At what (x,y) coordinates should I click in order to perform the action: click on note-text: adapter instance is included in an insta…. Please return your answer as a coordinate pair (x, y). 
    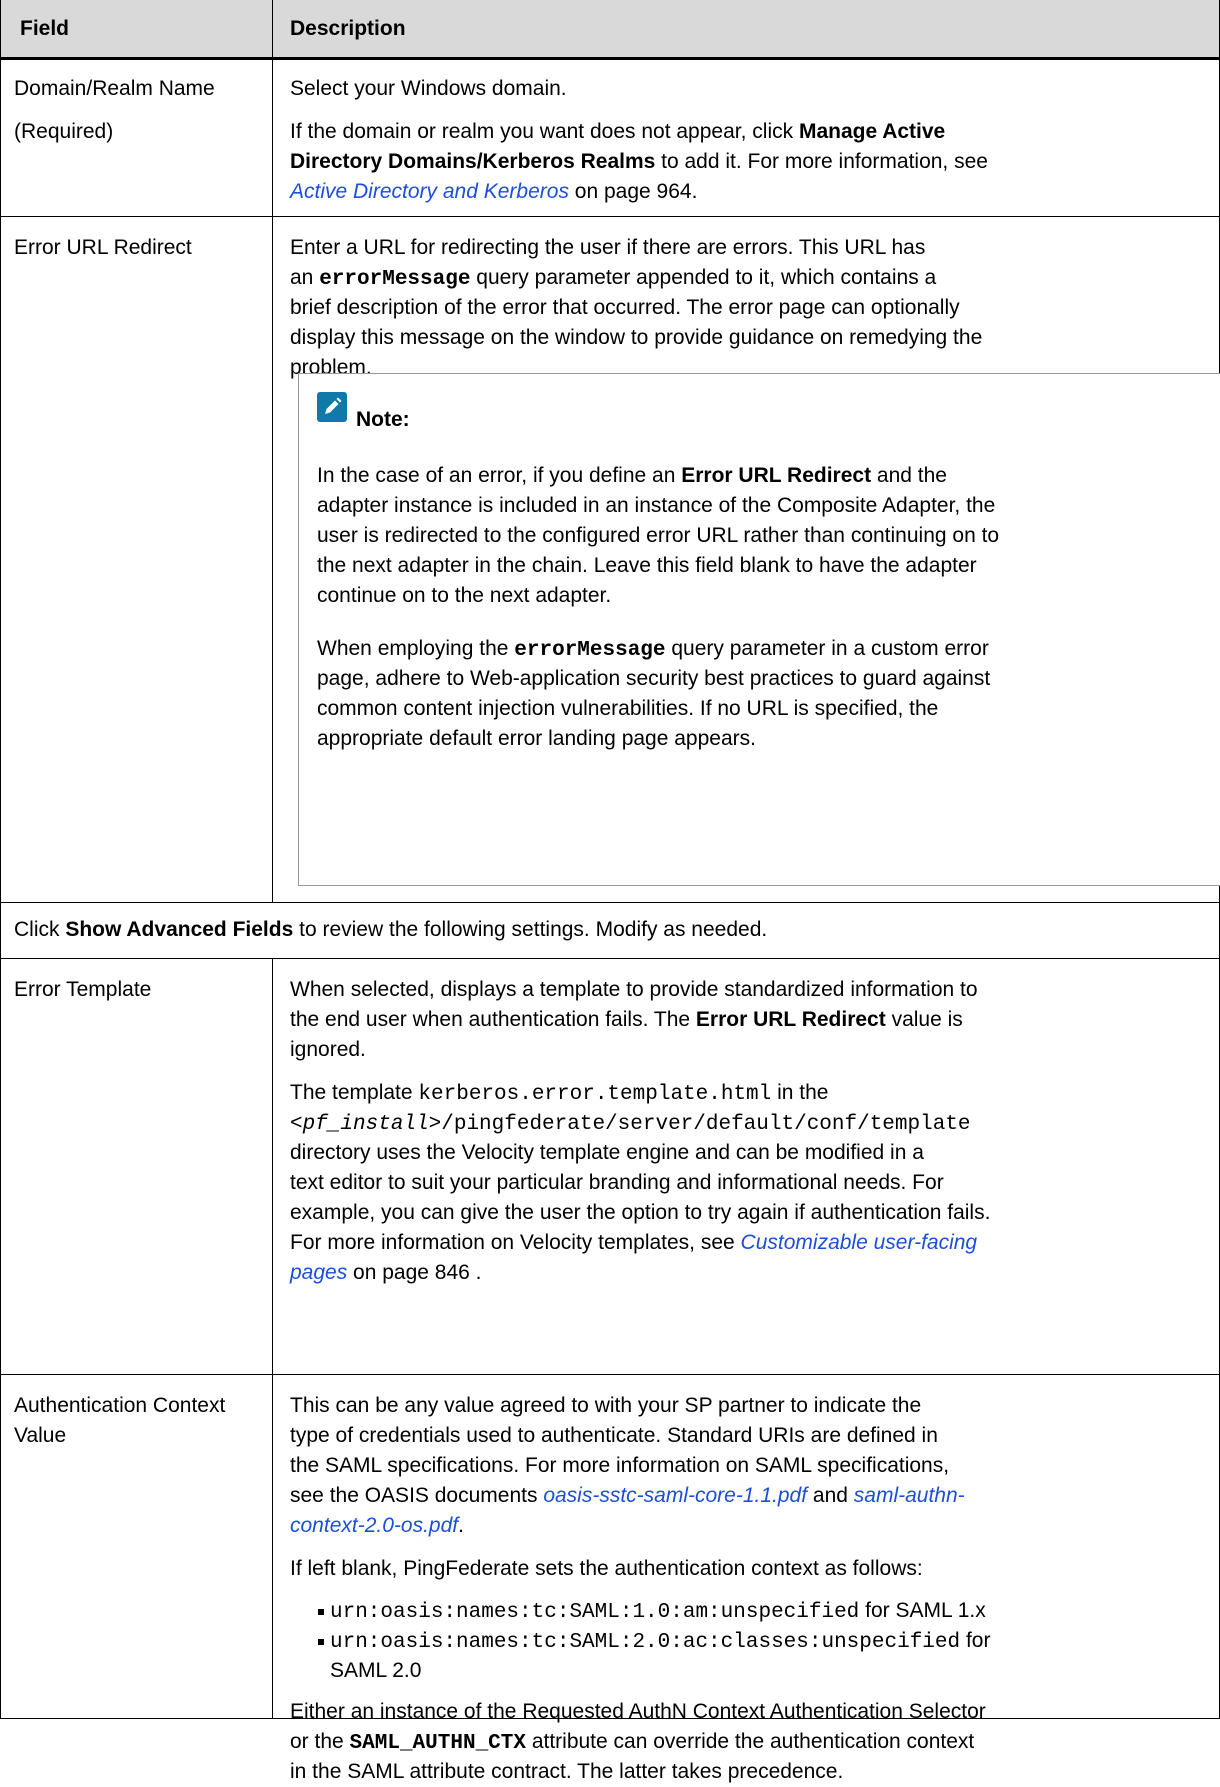
    Looking at the image, I should click on (656, 505).